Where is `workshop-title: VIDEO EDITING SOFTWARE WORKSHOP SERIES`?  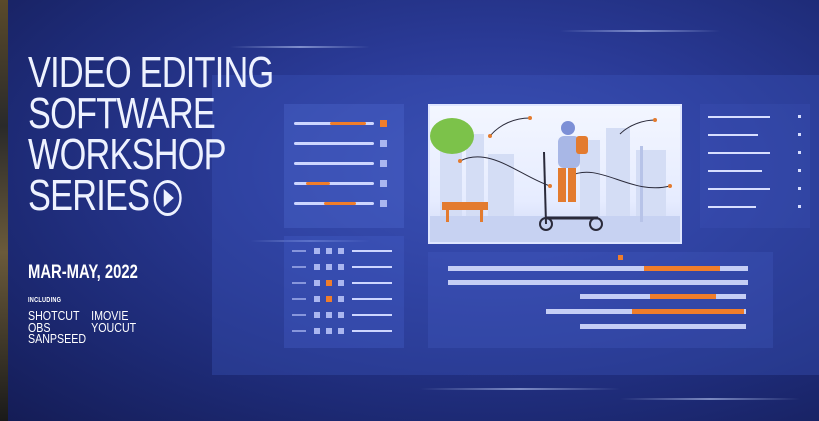 workshop-title: VIDEO EDITING SOFTWARE WORKSHOP SERIES is located at coordinates (151, 133).